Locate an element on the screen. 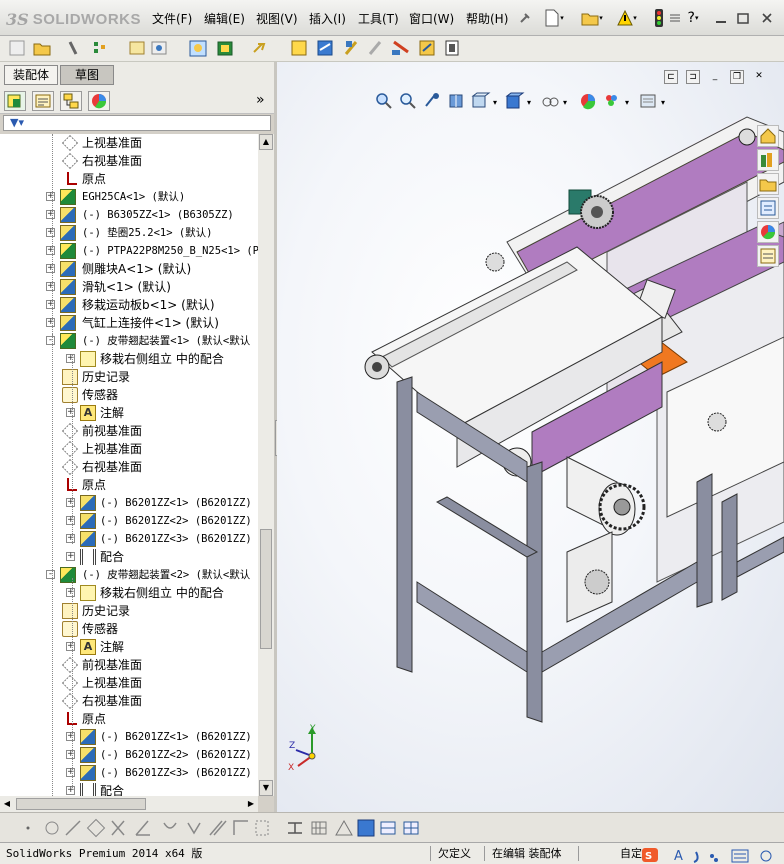  ime-toolbar-icons: S A is located at coordinates (710, 854).